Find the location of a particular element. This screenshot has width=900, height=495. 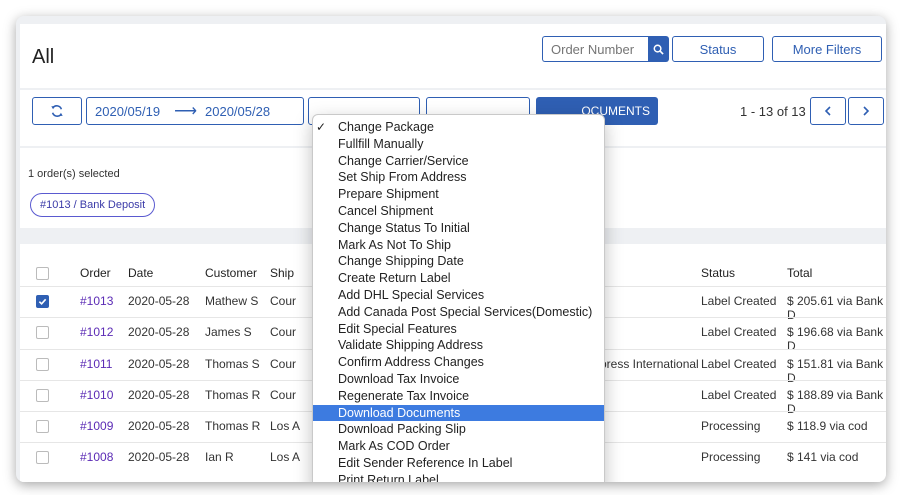

menu-item-label: Set Ship From Address is located at coordinates (402, 177).